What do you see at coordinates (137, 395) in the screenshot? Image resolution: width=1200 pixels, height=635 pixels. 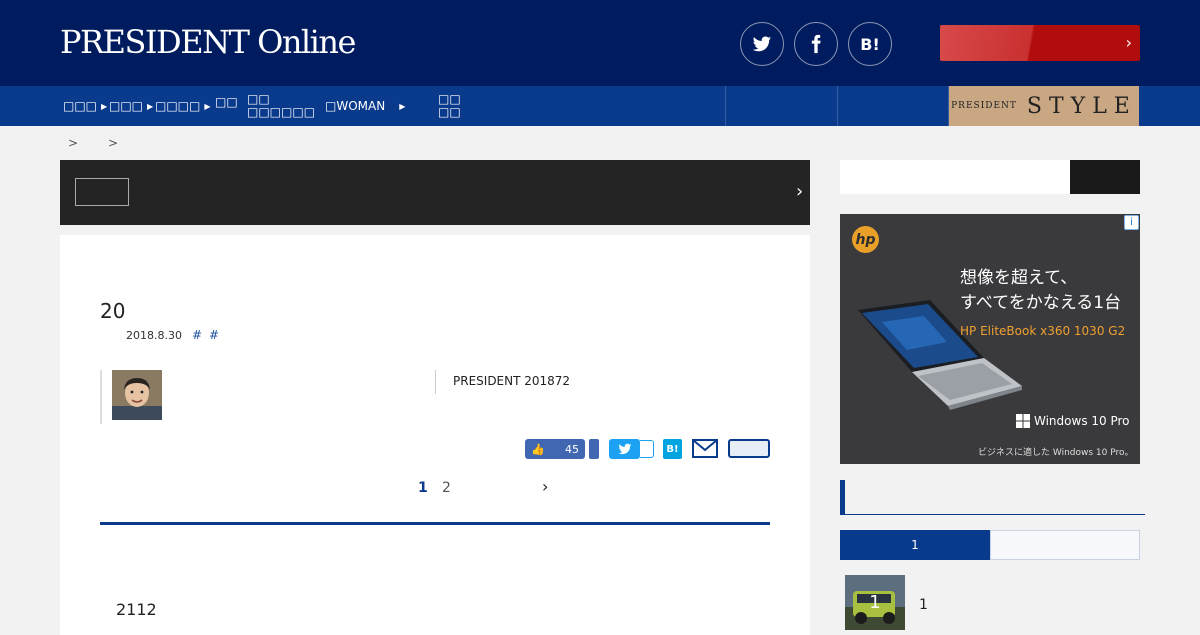 I see `author-avatar` at bounding box center [137, 395].